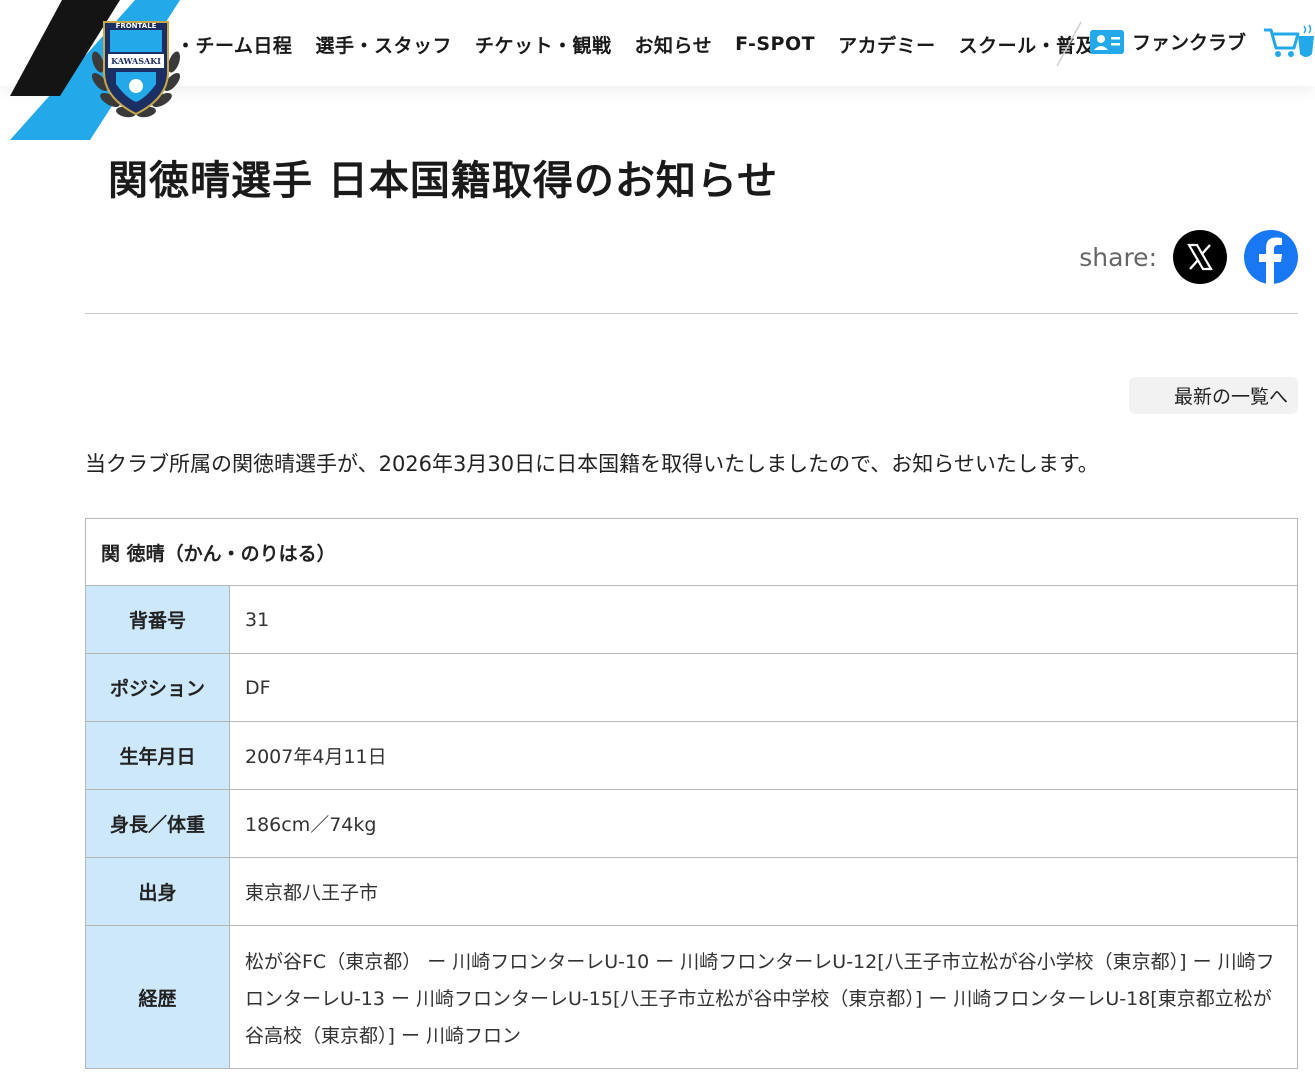 This screenshot has height=1080, width=1315. I want to click on nav-divider, so click(1069, 44).